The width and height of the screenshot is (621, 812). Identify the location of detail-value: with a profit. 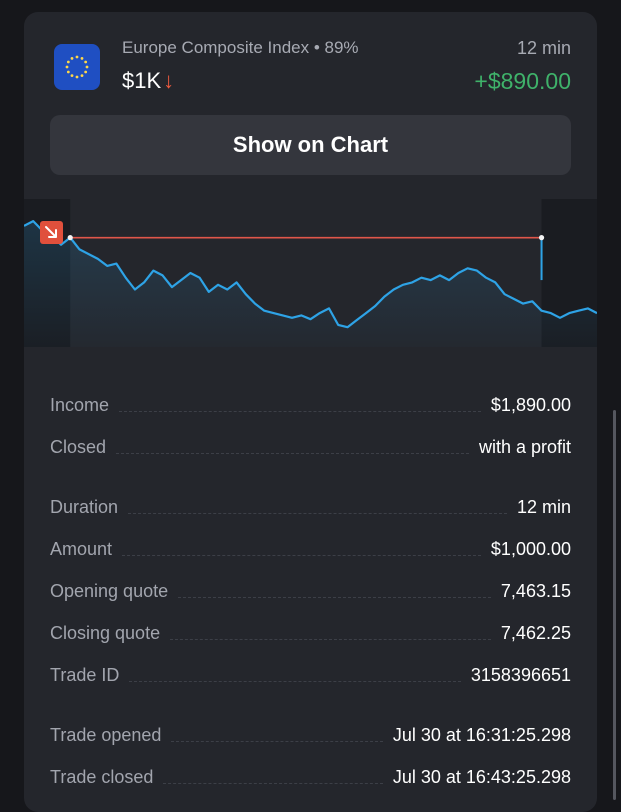
(524, 447).